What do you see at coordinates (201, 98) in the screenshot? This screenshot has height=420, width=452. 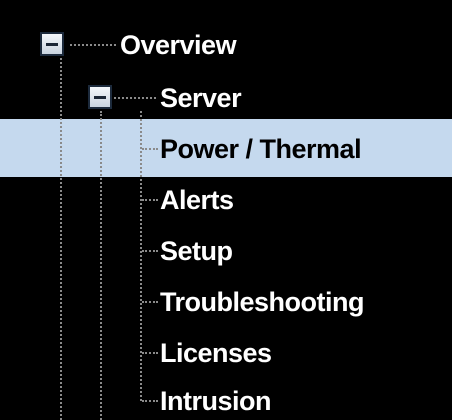 I see `tree-item-server: Server` at bounding box center [201, 98].